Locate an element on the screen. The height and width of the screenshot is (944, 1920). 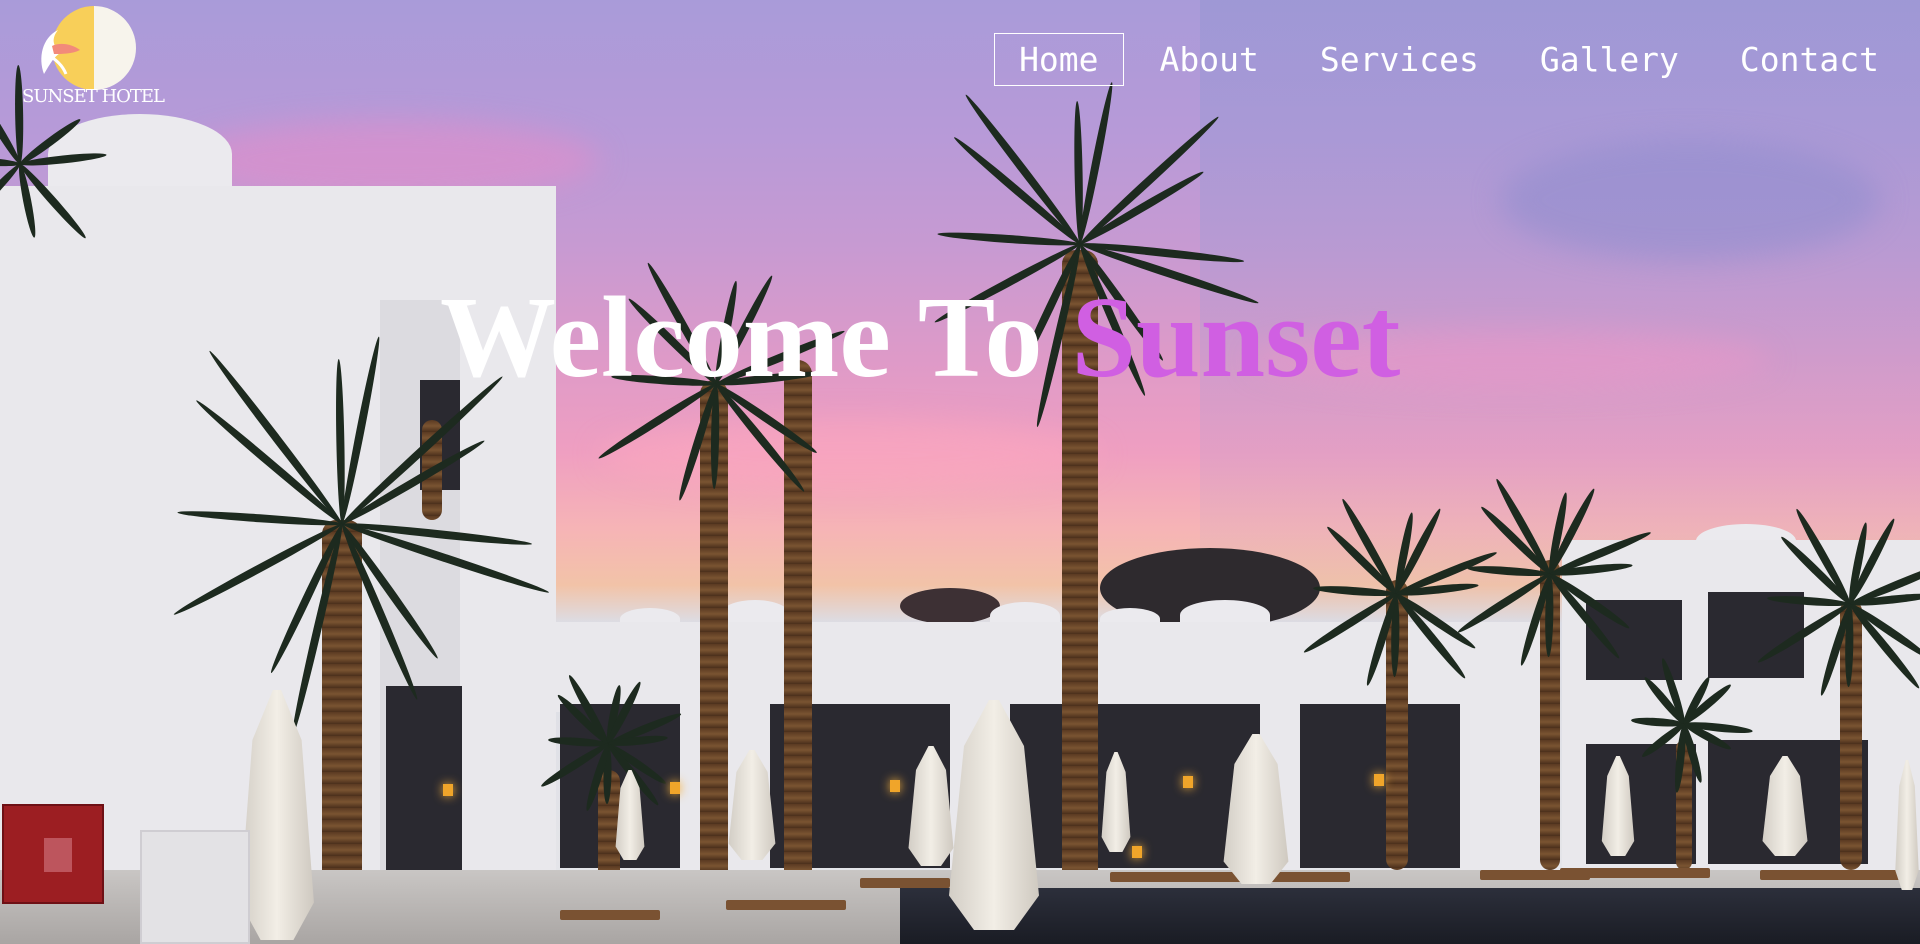
nav-item-home: Home is located at coordinates (1059, 59).